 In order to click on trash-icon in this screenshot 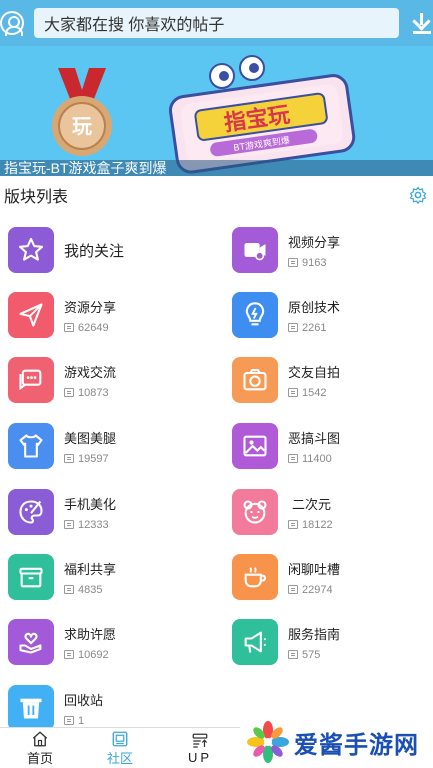, I will do `click(31, 708)`.